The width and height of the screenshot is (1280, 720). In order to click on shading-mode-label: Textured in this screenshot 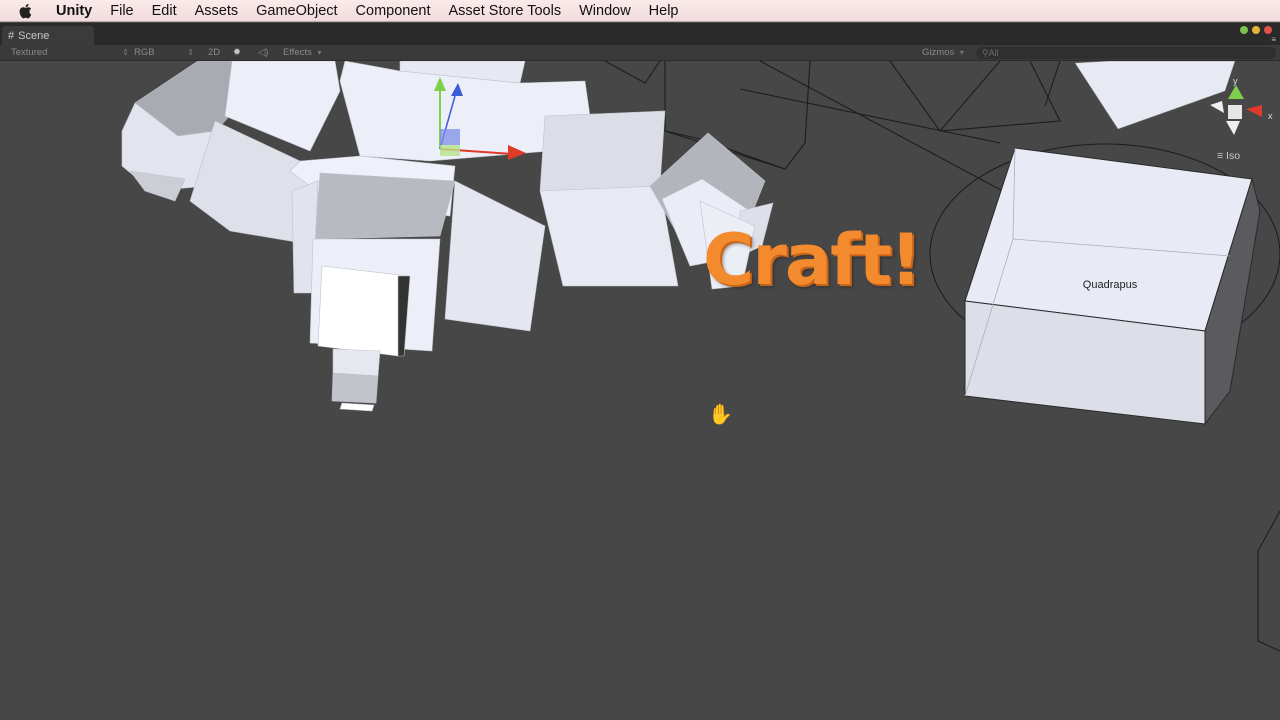, I will do `click(29, 52)`.